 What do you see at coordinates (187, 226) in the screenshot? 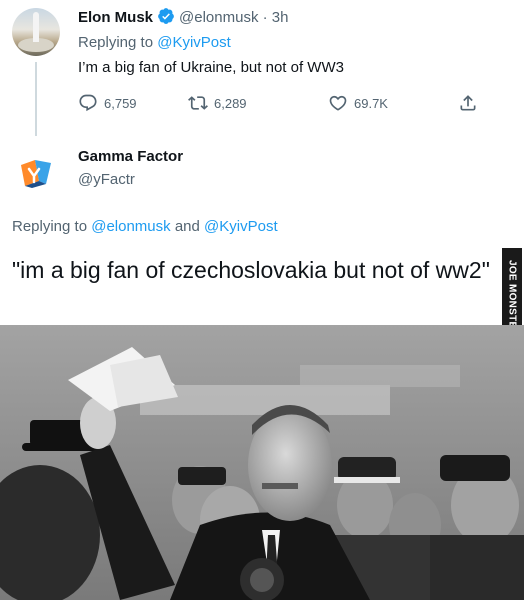
I see `replying-joiner: and` at bounding box center [187, 226].